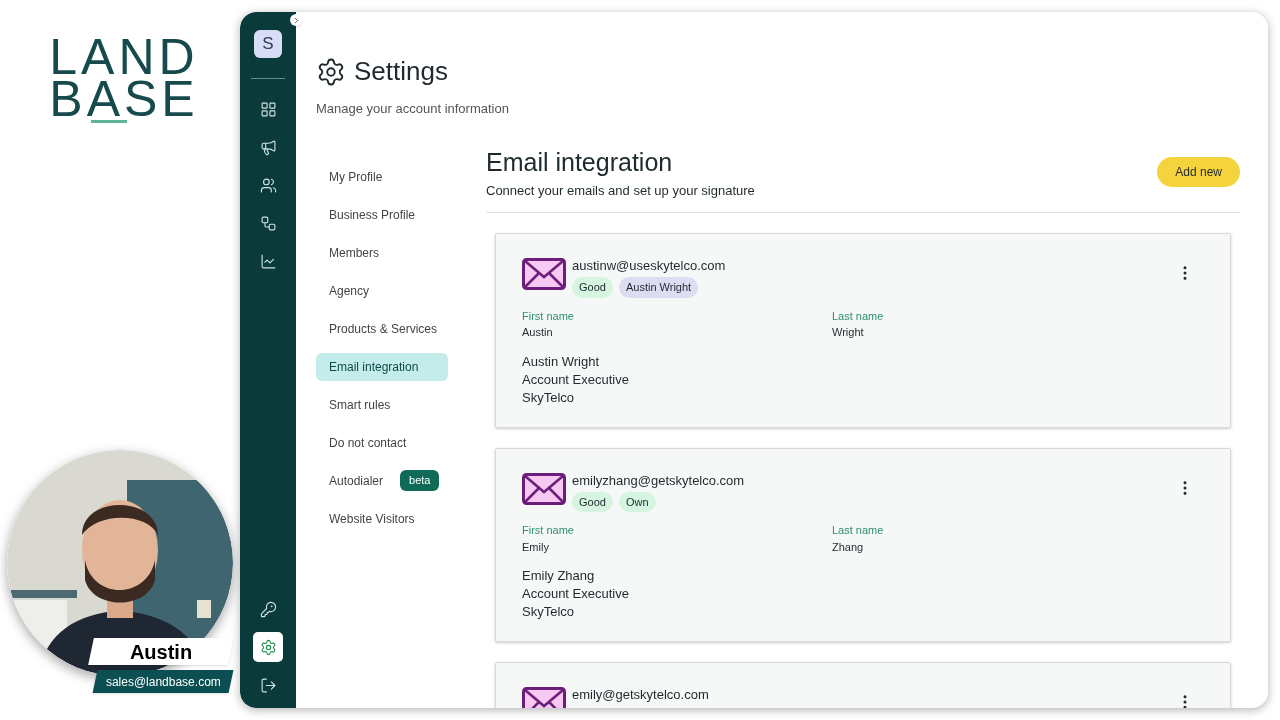 The image size is (1280, 720). Describe the element at coordinates (349, 290) in the screenshot. I see `menu-item: Agency` at that location.